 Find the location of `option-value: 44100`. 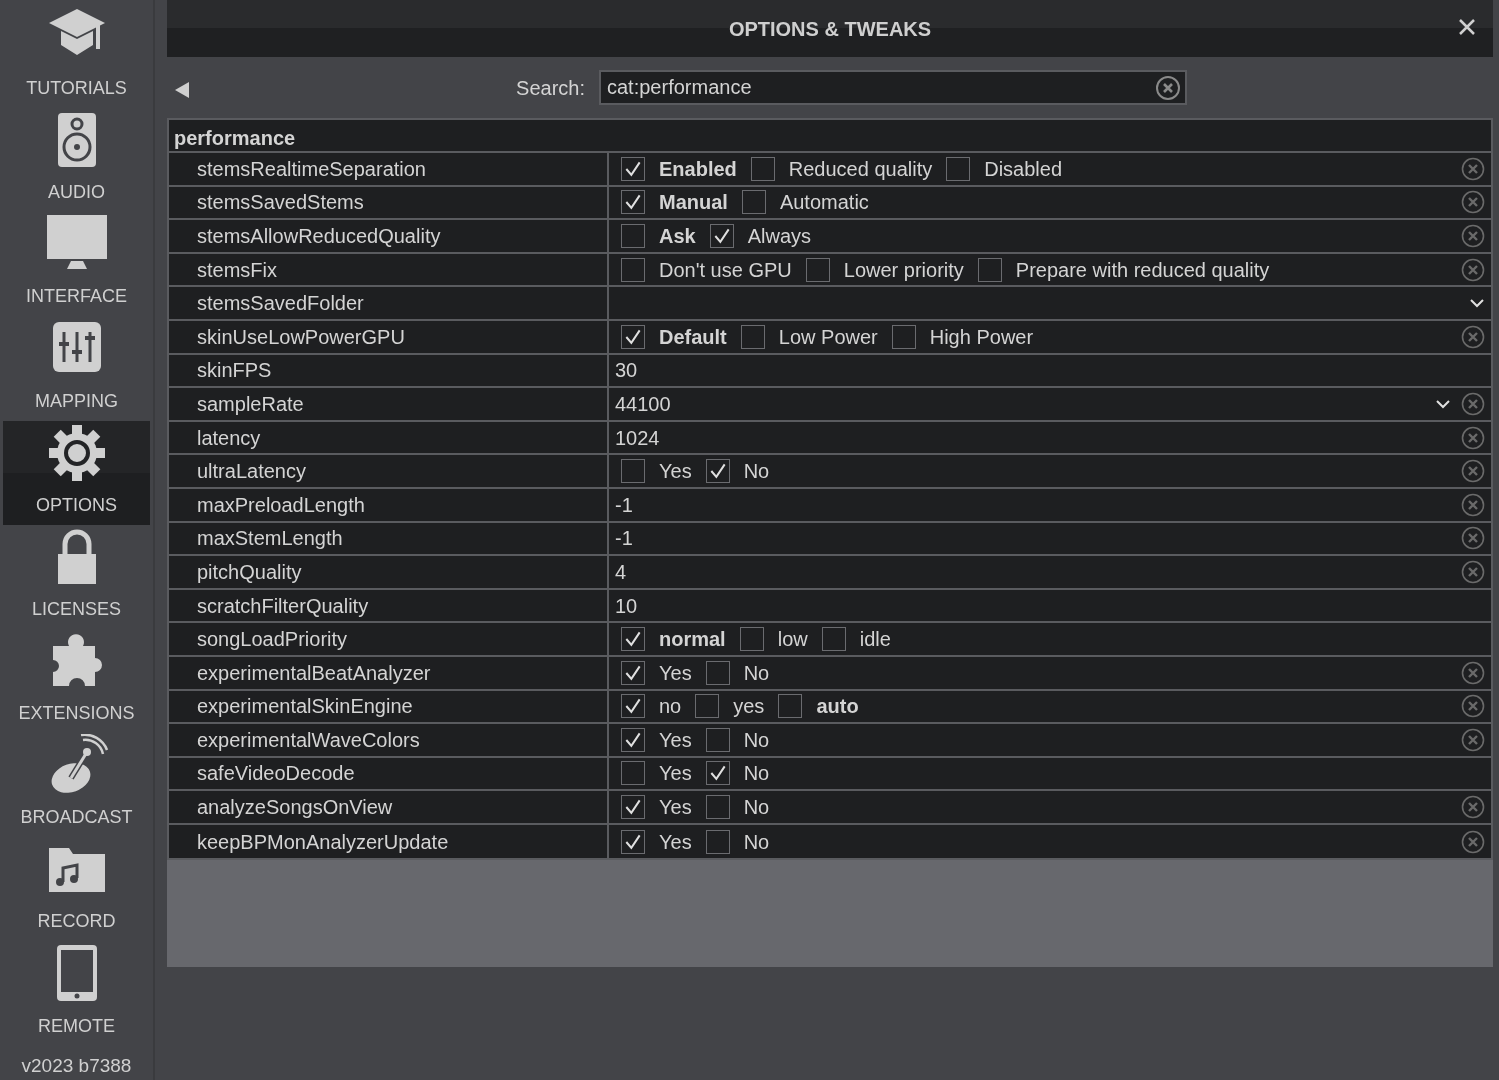

option-value: 44100 is located at coordinates (643, 403).